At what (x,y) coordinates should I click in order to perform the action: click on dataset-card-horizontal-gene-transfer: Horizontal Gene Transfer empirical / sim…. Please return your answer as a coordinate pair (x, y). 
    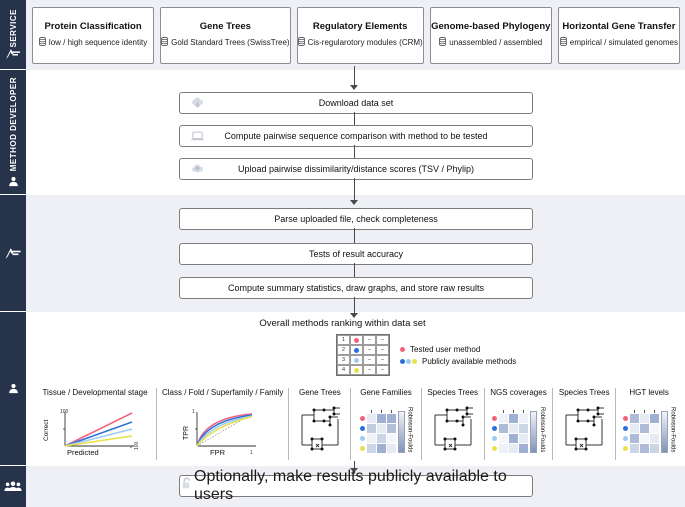
    Looking at the image, I should click on (618, 35).